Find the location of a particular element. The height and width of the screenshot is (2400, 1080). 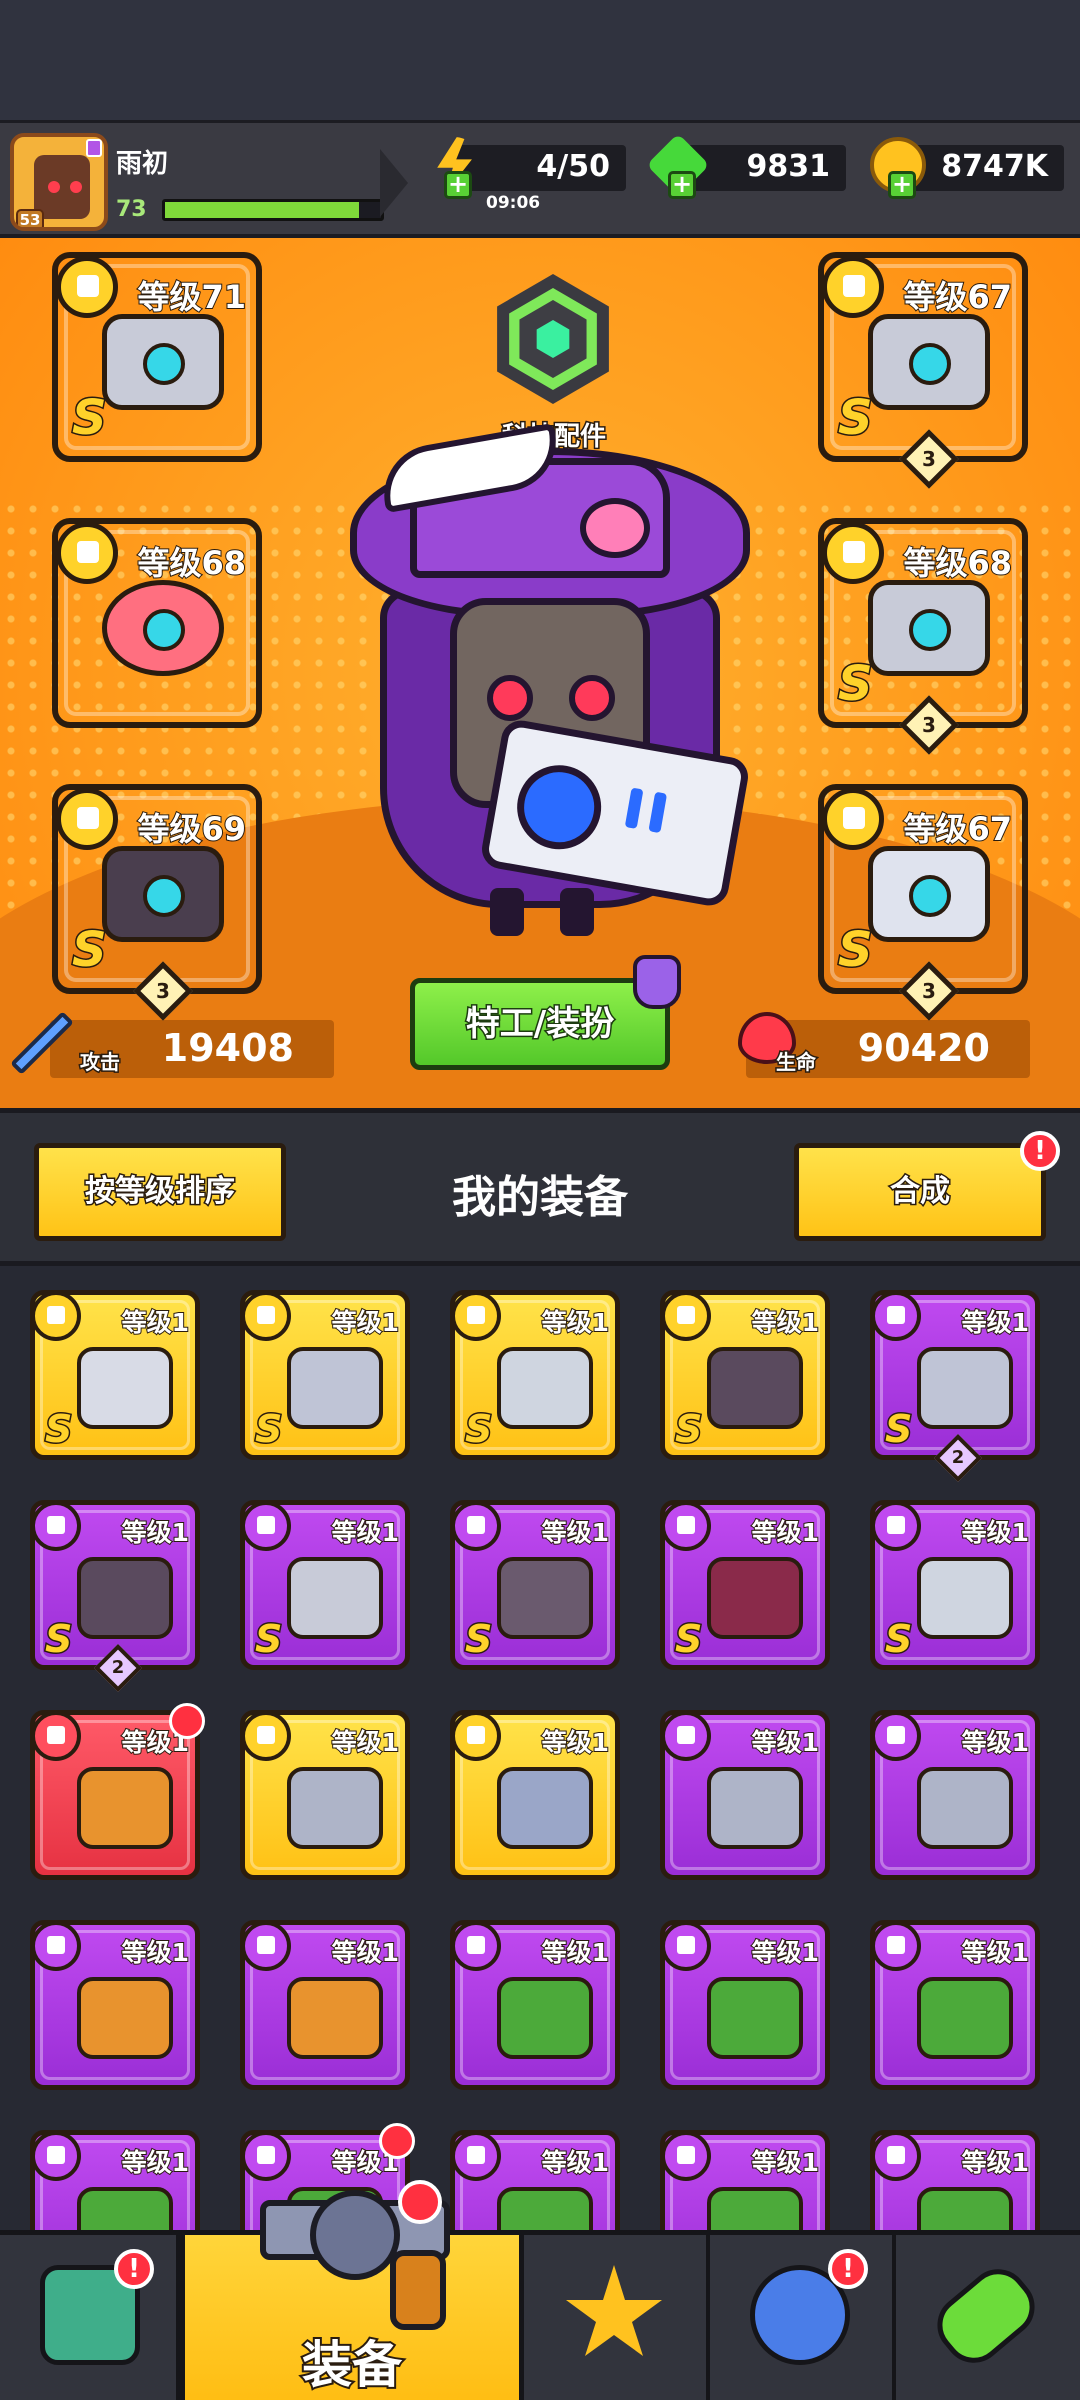

player-level: 73 is located at coordinates (131, 209).